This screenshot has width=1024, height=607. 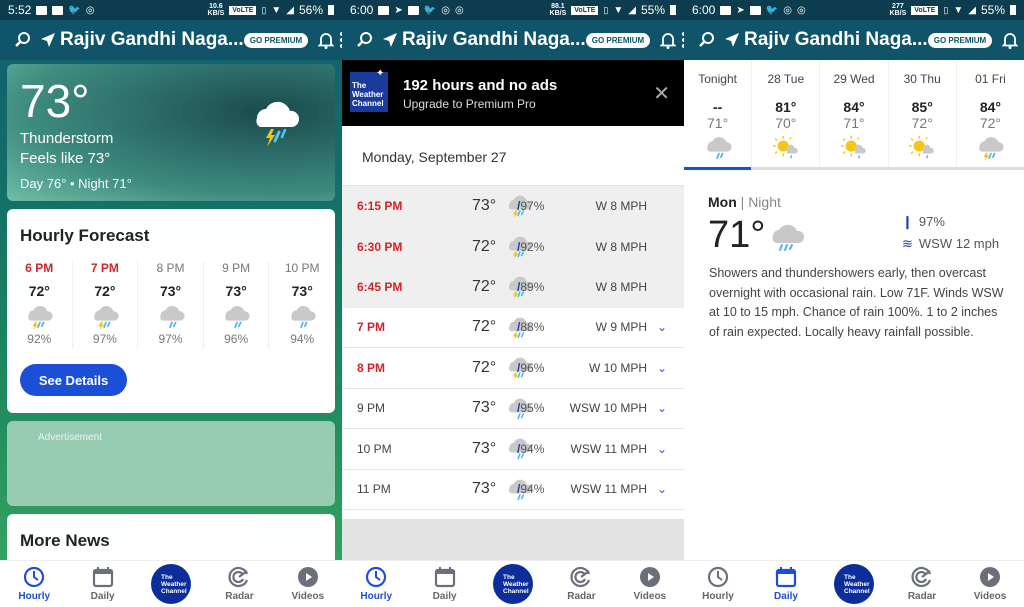 What do you see at coordinates (513, 328) in the screenshot?
I see `hourly-row: 7 PM 72° /88% W 9 MPH ⌄` at bounding box center [513, 328].